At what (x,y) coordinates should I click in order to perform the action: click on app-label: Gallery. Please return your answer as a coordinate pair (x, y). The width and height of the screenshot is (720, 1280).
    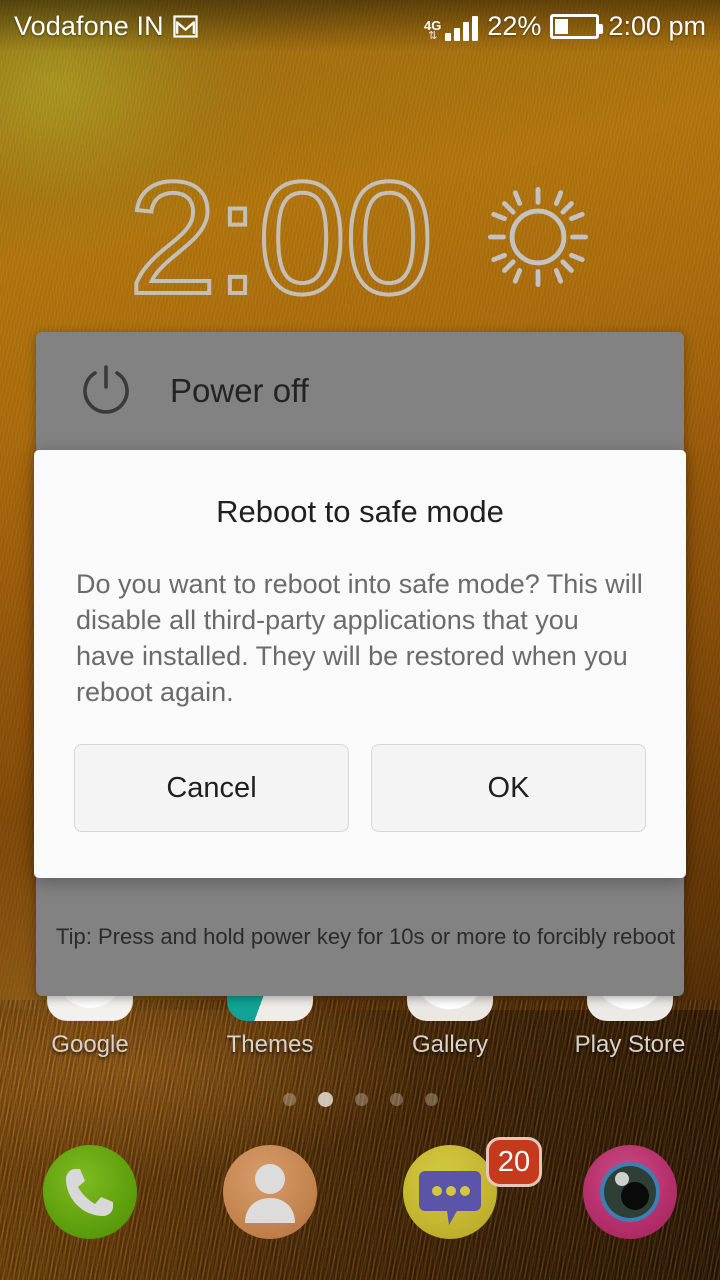
    Looking at the image, I should click on (450, 1044).